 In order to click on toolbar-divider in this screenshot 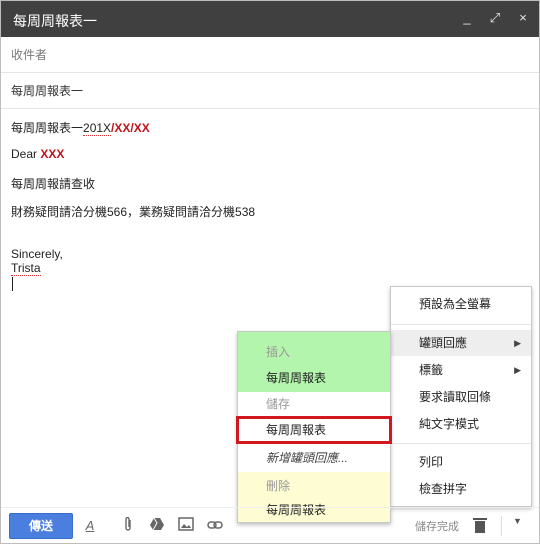, I will do `click(501, 526)`.